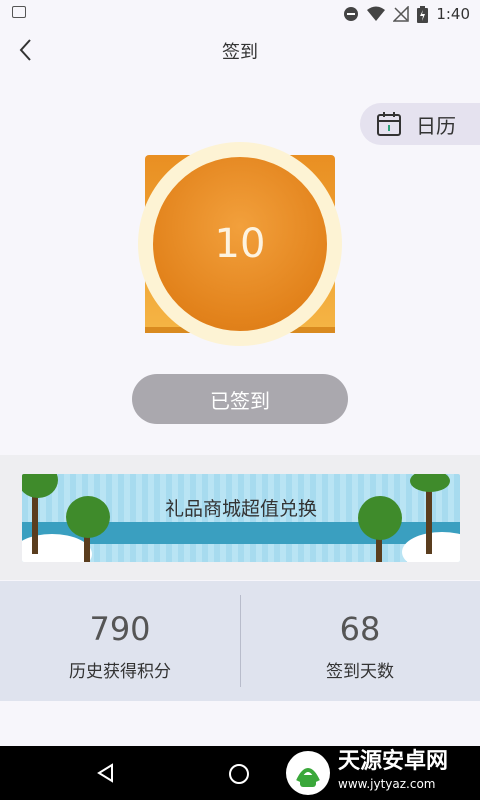 This screenshot has width=480, height=800. Describe the element at coordinates (376, 13) in the screenshot. I see `wifi-icon` at that location.